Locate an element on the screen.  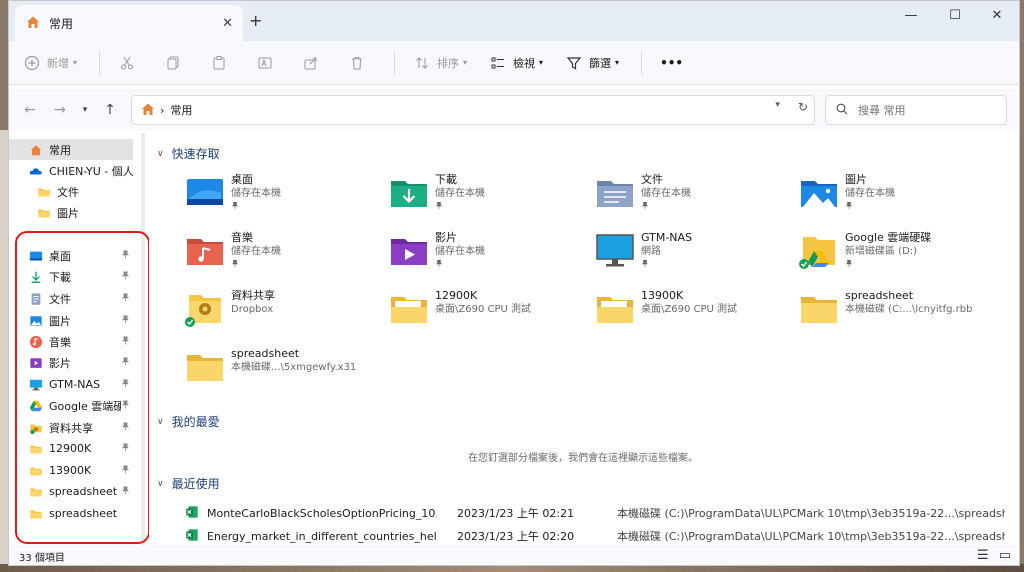
quick-access-item: spreadsheet 本機磁碟 (C:...\lcnyitfg.rbb is located at coordinates (899, 312).